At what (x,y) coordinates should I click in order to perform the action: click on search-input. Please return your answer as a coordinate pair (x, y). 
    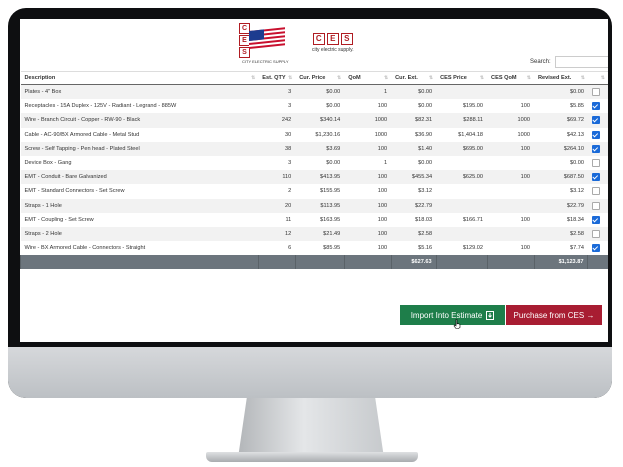
    Looking at the image, I should click on (581, 62).